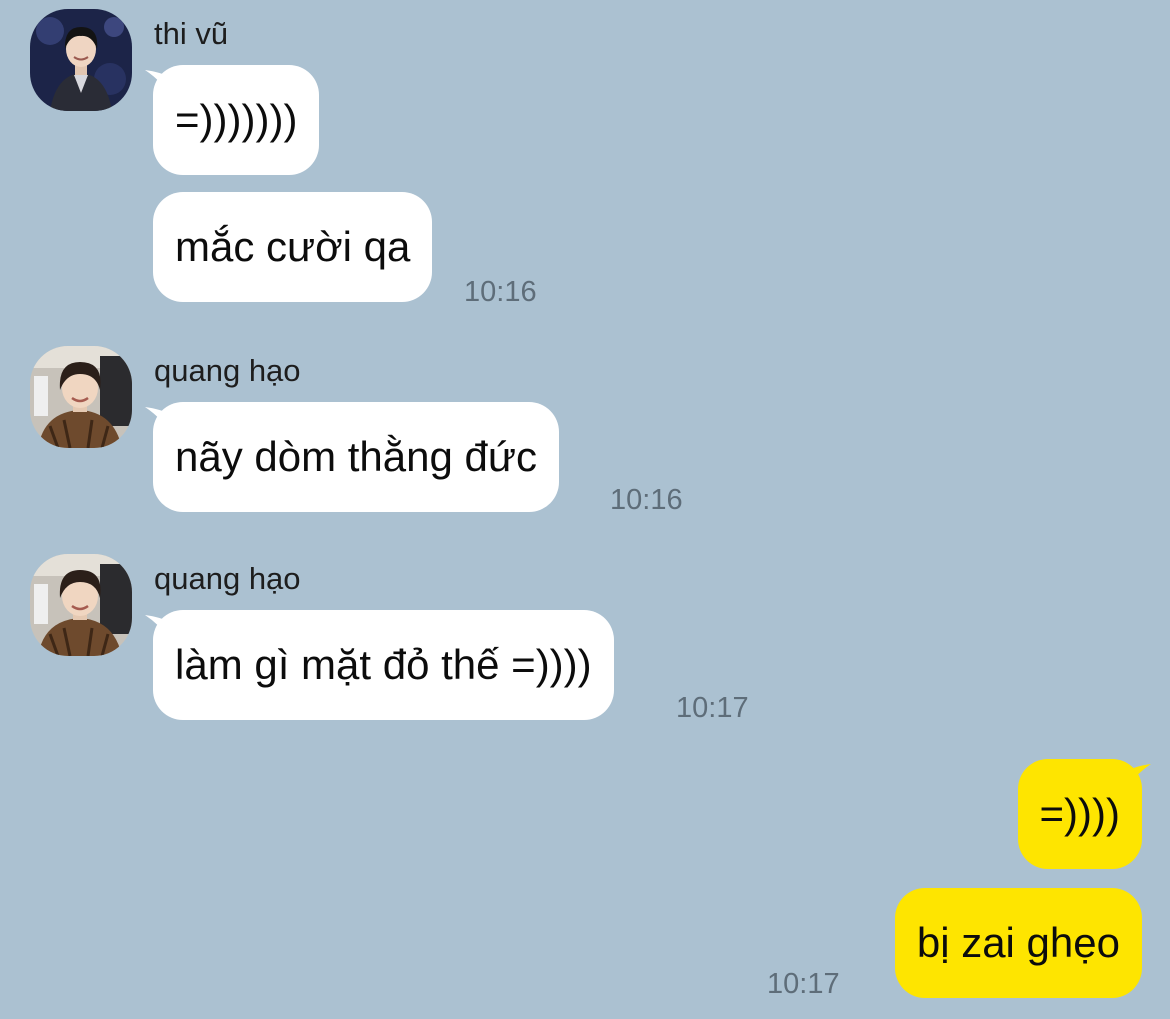 The image size is (1170, 1019). Describe the element at coordinates (236, 120) in the screenshot. I see `message-bubble: =)))))))` at that location.